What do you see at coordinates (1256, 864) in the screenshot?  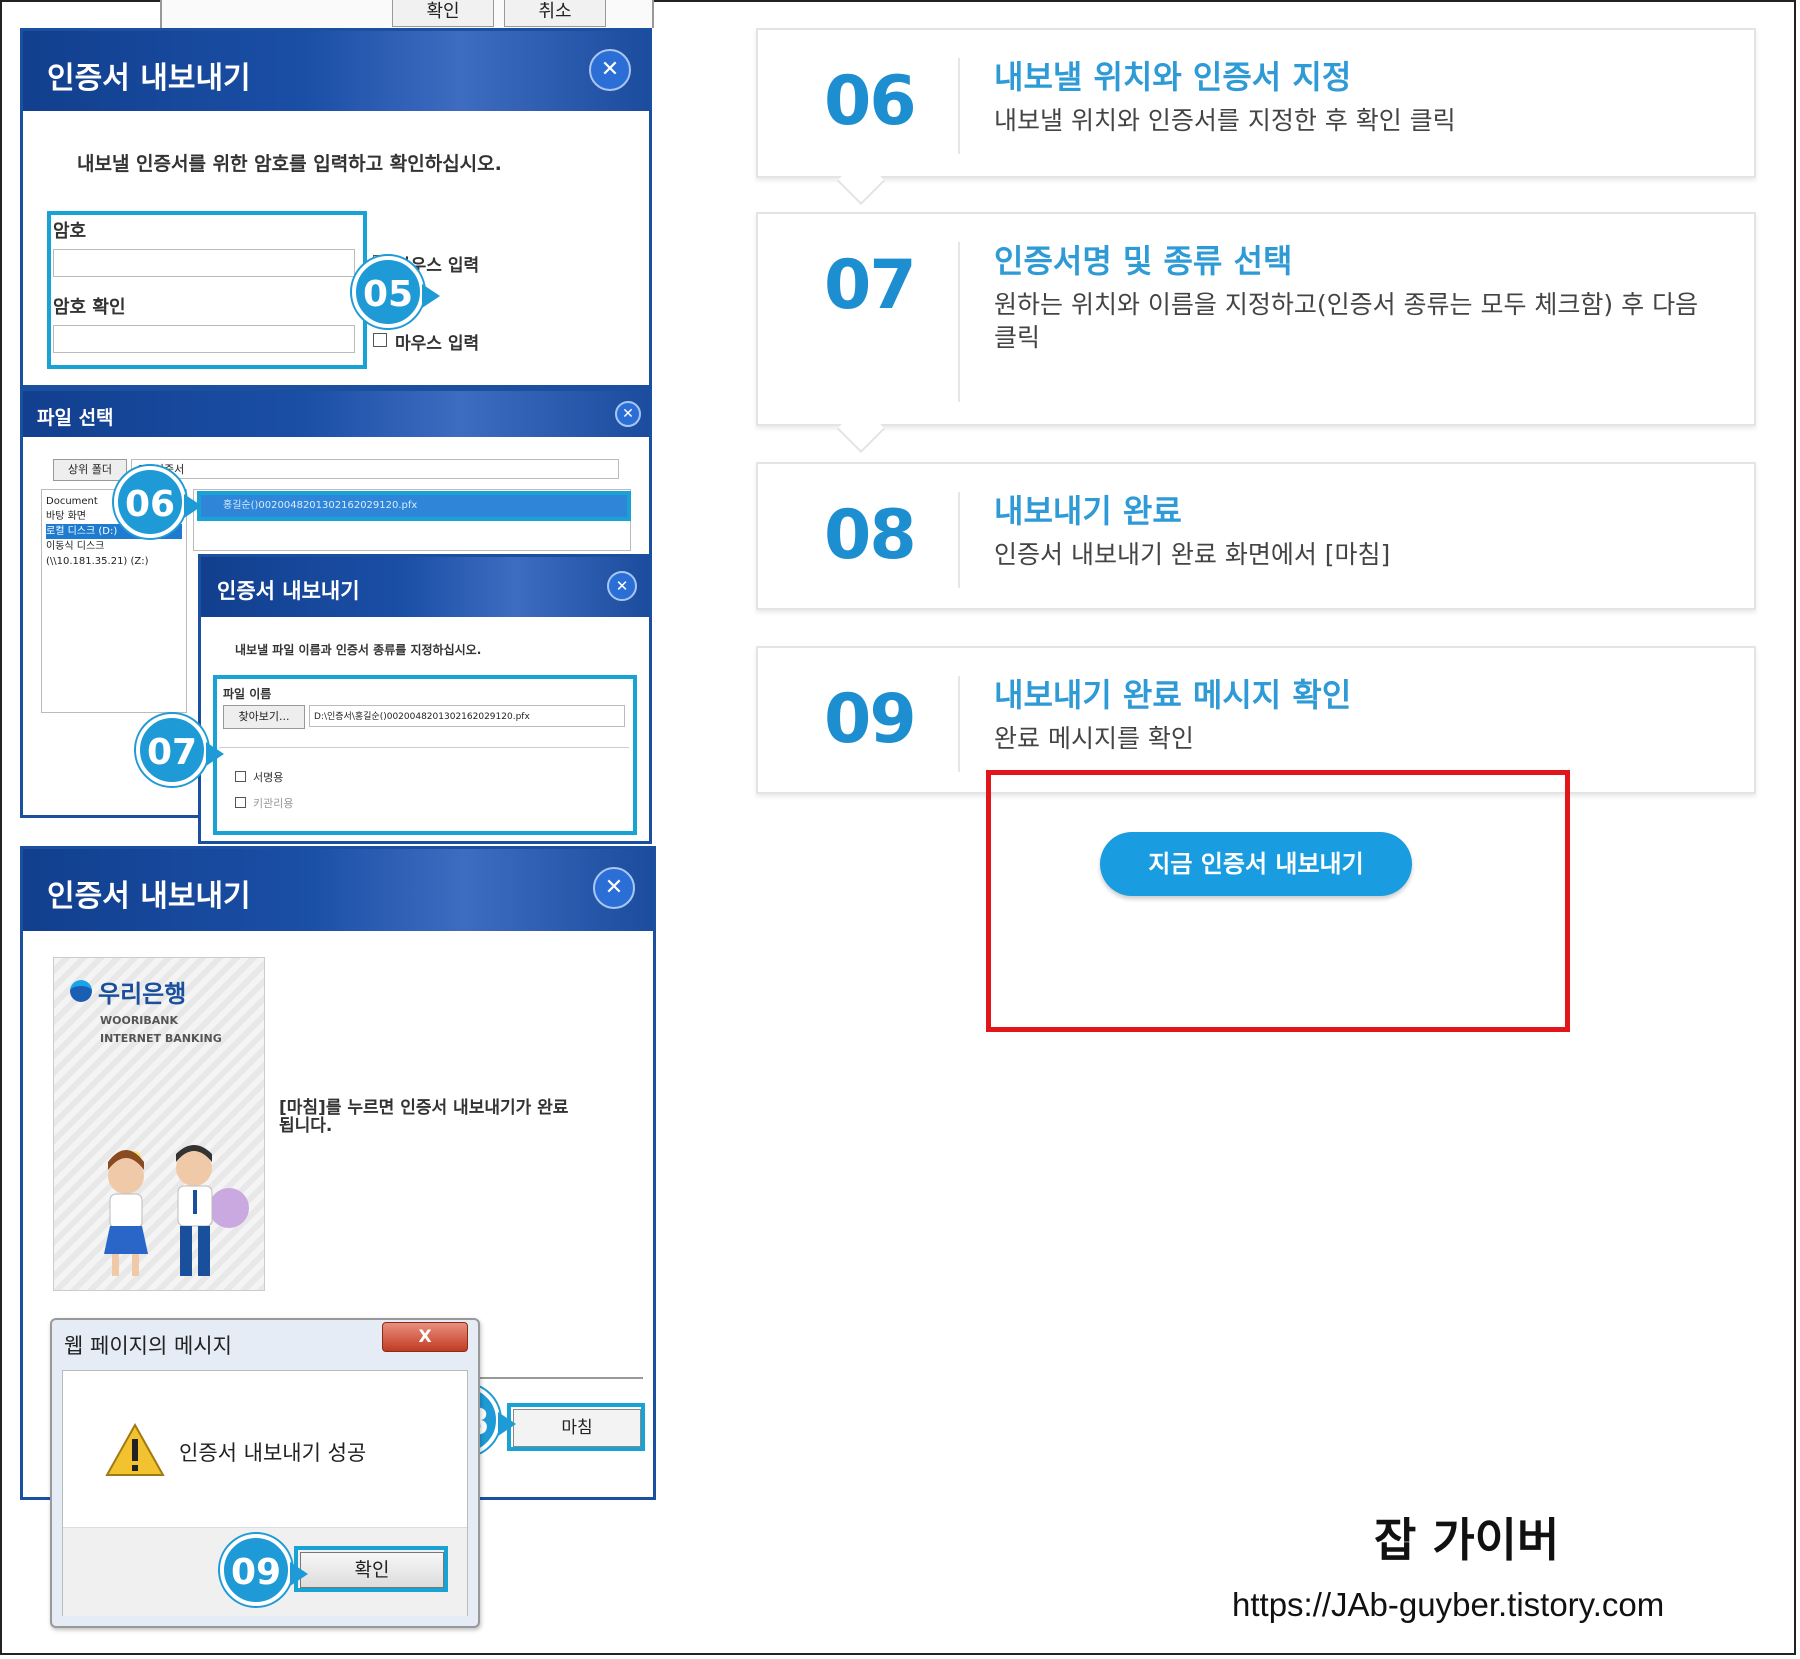 I see `export-now-button: 지금 인증서 내보내기` at bounding box center [1256, 864].